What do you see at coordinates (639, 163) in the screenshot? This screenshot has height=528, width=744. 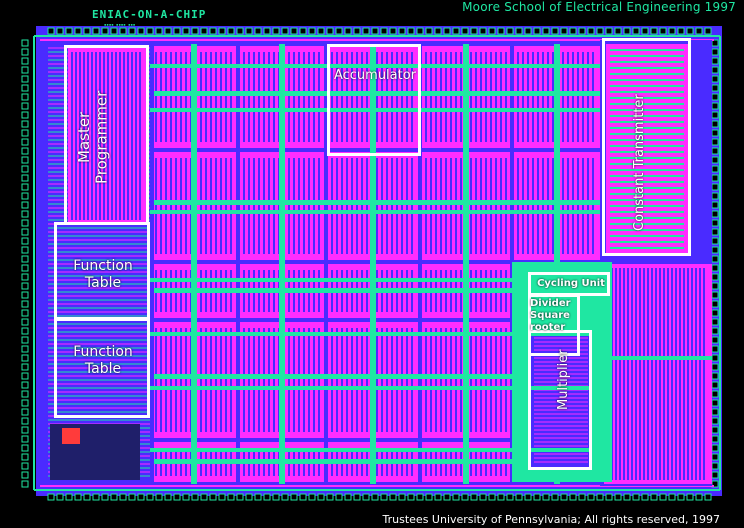 I see `constant-transmitter-label: Constant Transmitter` at bounding box center [639, 163].